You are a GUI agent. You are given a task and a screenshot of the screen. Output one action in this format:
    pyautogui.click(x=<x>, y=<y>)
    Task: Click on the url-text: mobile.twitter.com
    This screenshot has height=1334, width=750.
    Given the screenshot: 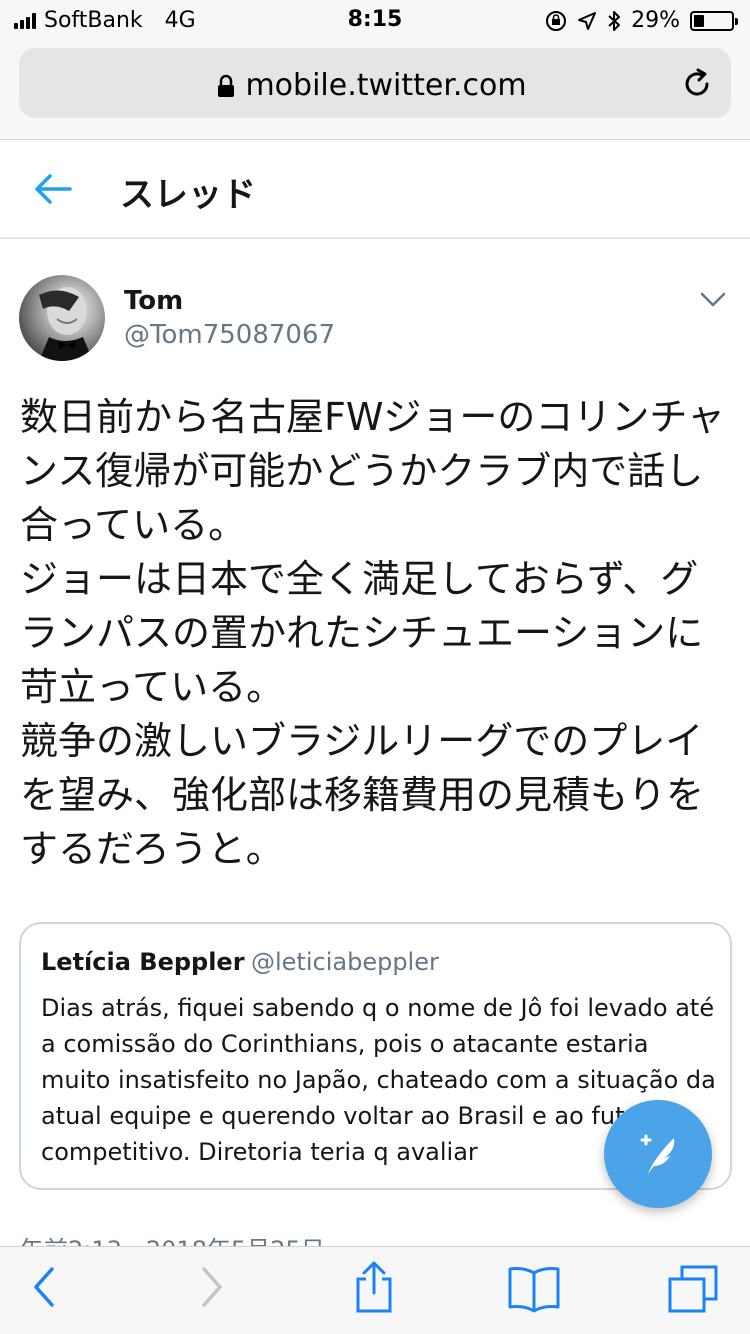 What is the action you would take?
    pyautogui.click(x=375, y=85)
    